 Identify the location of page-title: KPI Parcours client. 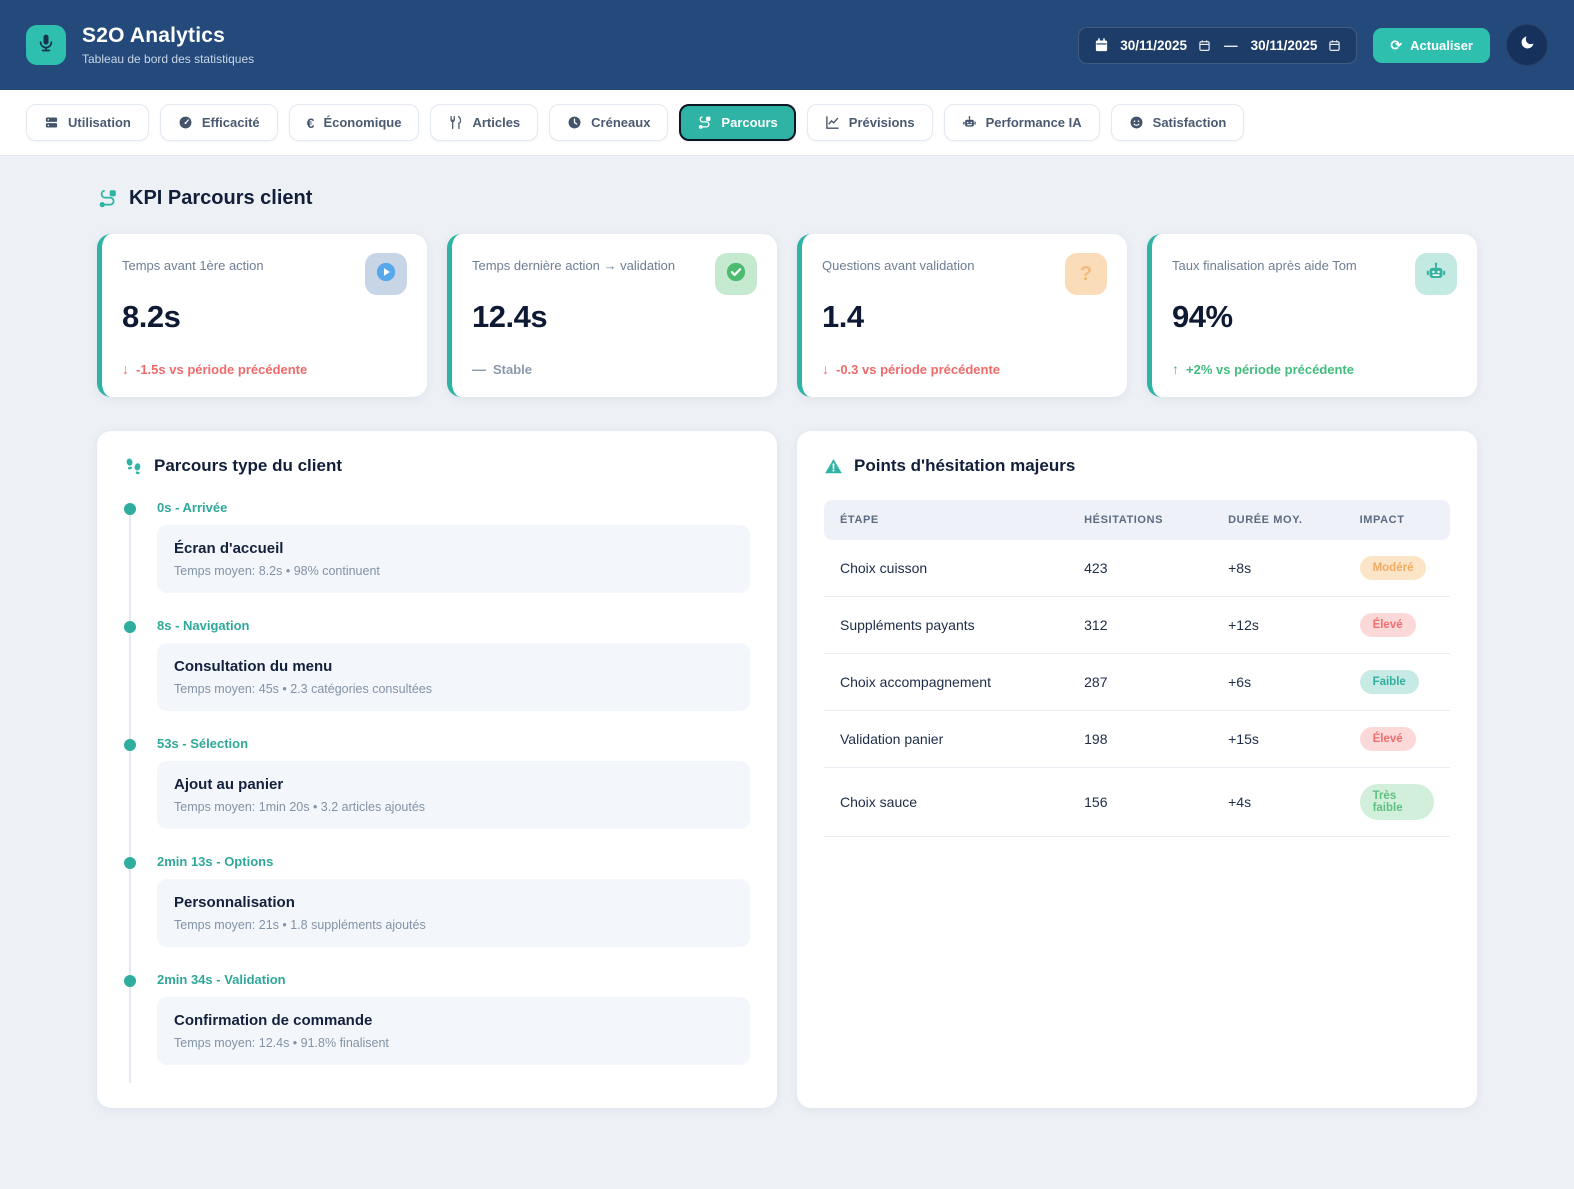
(787, 198).